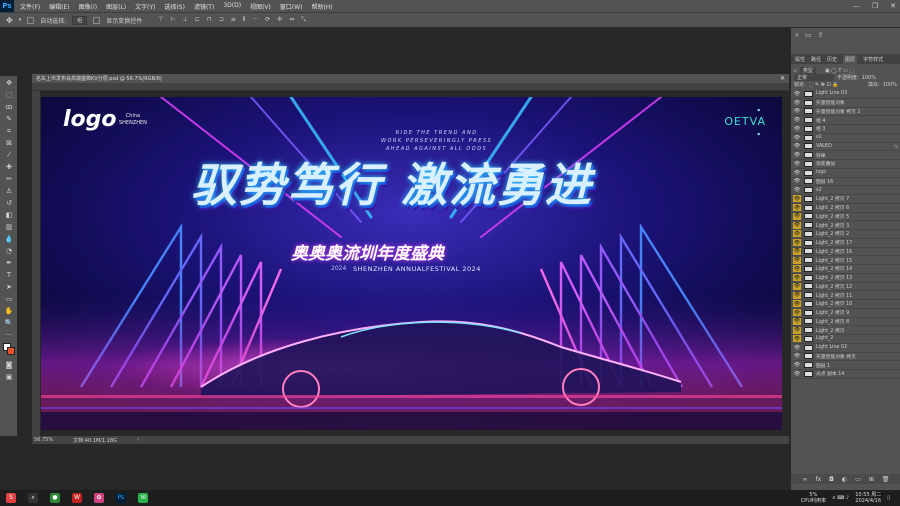  I want to click on lock-icons: ⬚ ✎ ✥ ⊡ 🔒, so click(824, 85).